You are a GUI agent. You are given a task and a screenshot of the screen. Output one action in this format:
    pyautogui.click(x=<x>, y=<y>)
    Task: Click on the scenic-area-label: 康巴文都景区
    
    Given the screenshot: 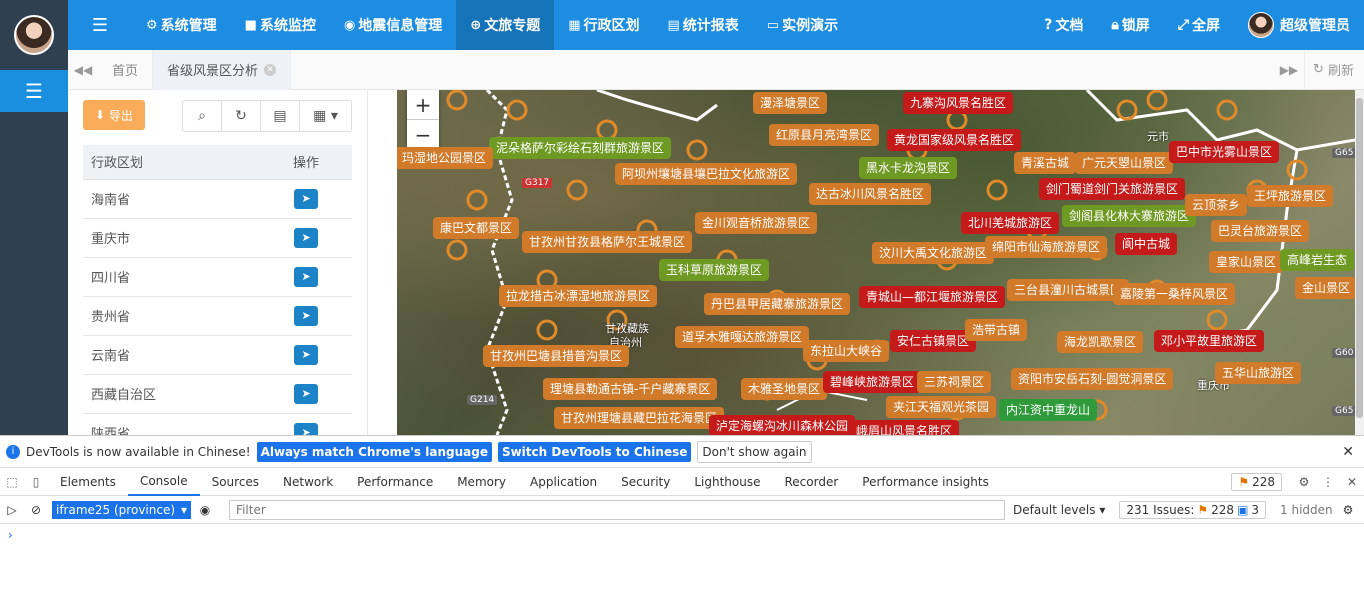 What is the action you would take?
    pyautogui.click(x=476, y=228)
    